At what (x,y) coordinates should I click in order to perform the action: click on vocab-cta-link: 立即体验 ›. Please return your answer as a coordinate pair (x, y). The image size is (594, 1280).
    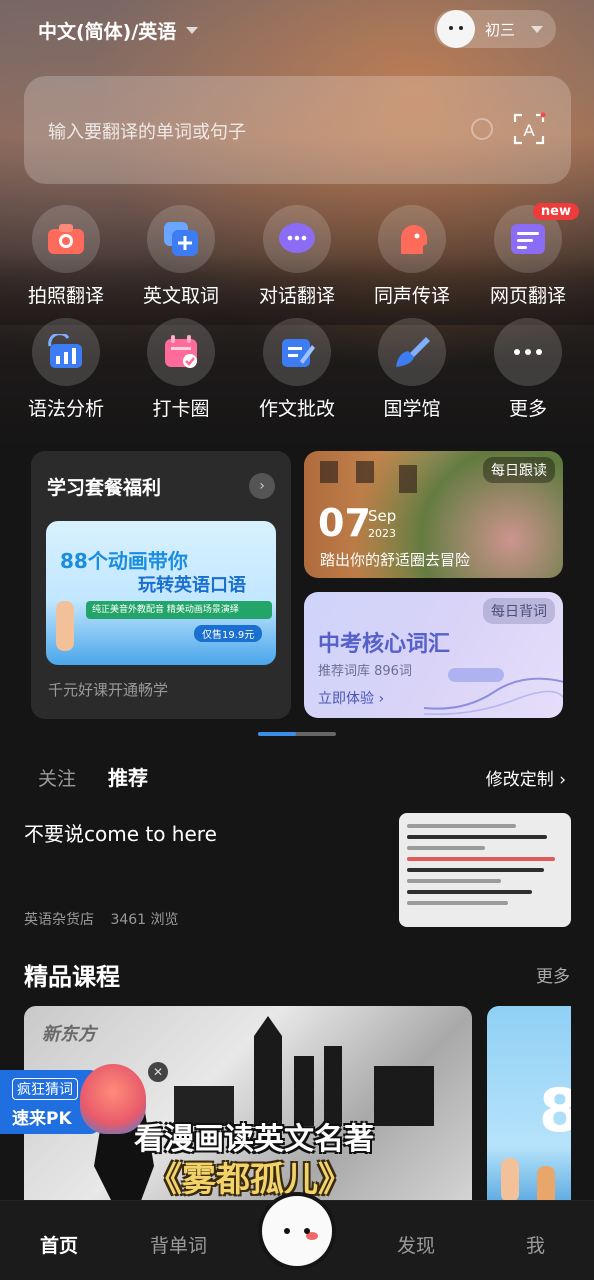
    Looking at the image, I should click on (351, 698).